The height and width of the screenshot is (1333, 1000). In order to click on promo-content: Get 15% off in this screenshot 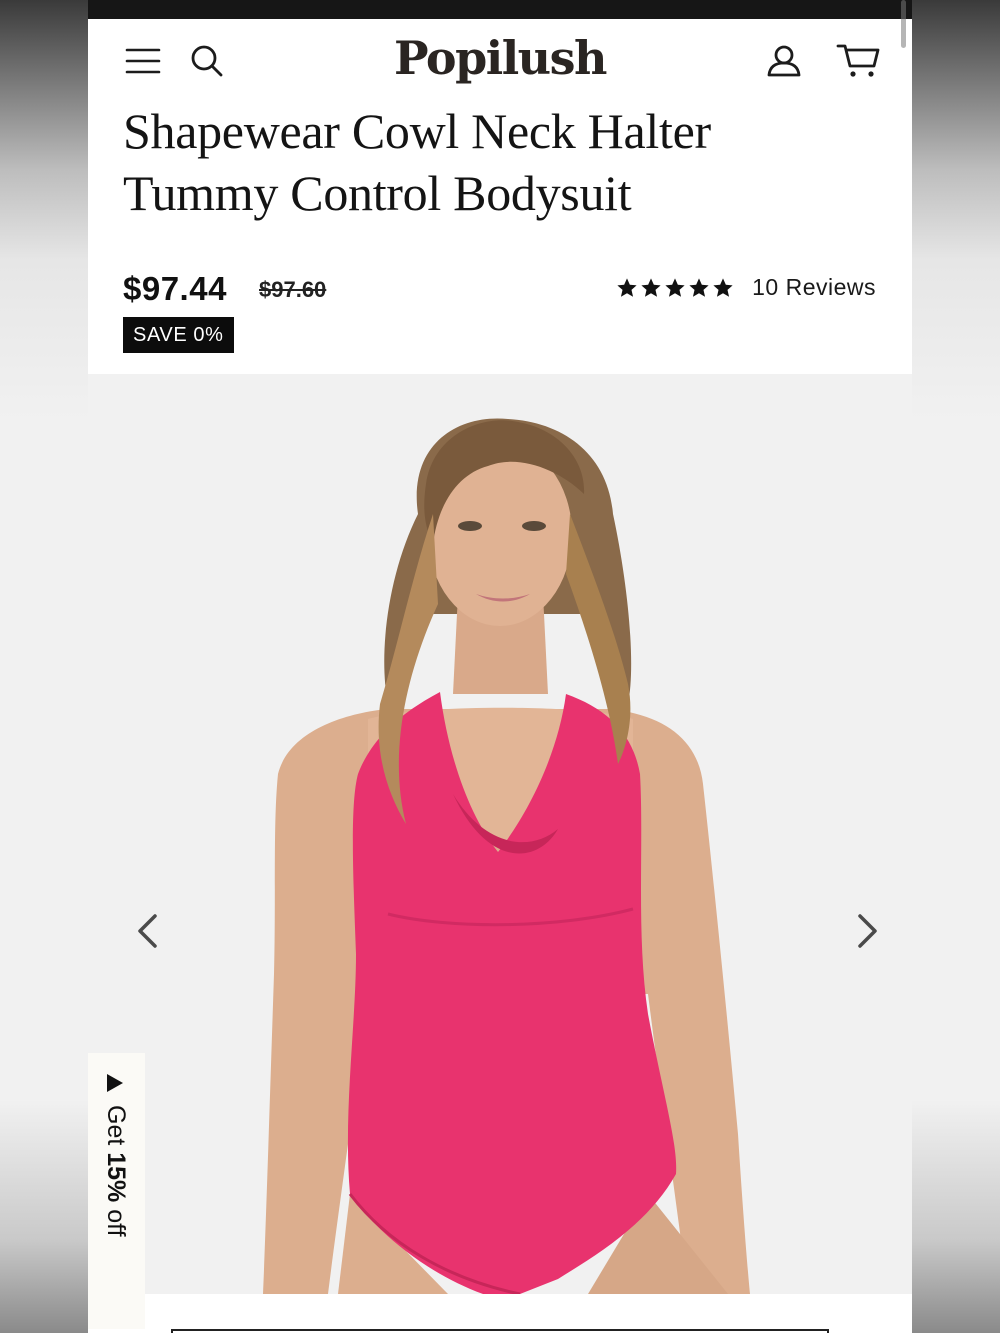, I will do `click(115, 1155)`.